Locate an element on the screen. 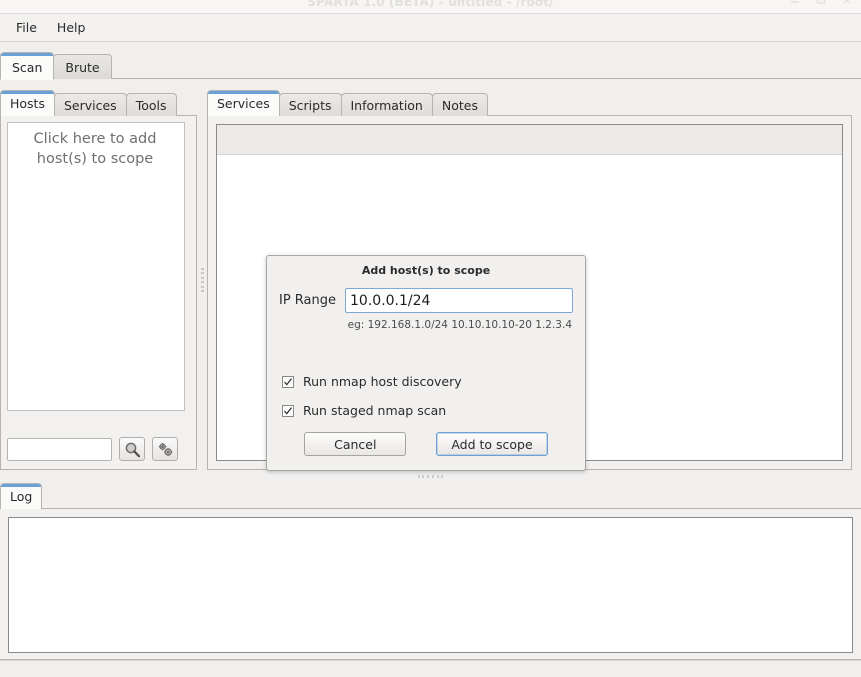 The image size is (861, 677). tab-tools: Tools is located at coordinates (151, 104).